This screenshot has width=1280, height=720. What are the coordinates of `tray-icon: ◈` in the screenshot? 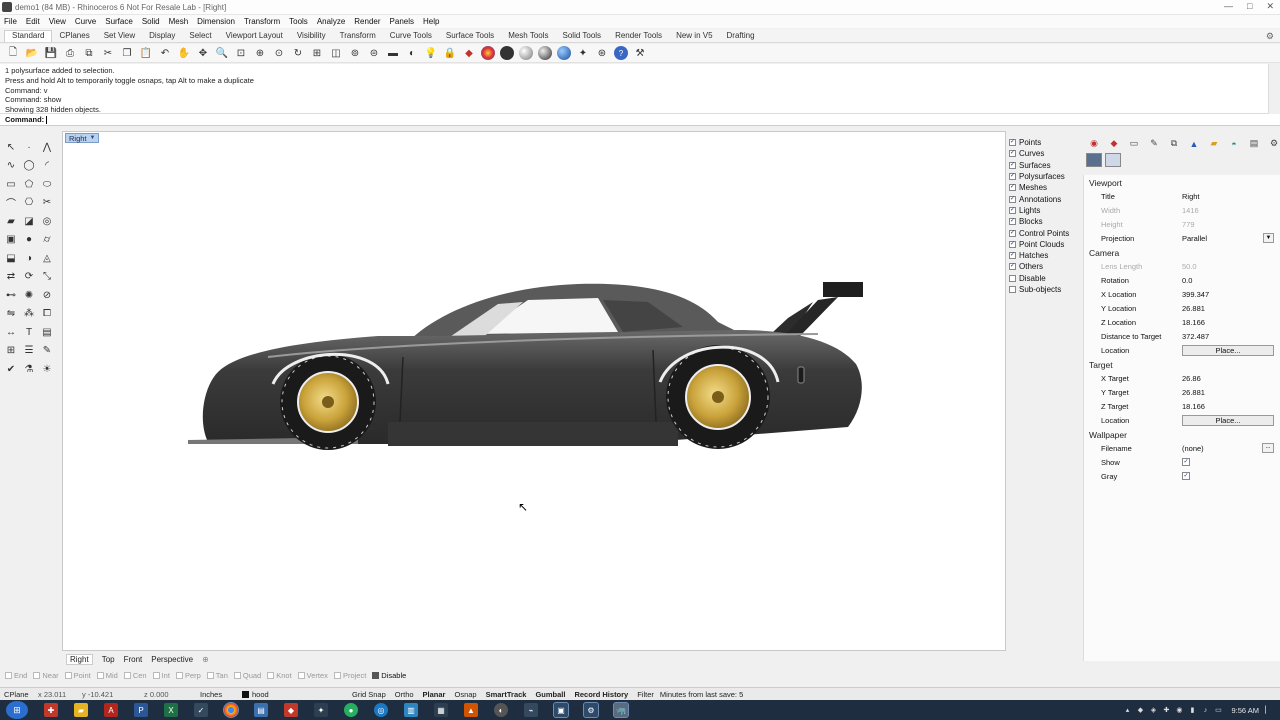 It's located at (1153, 710).